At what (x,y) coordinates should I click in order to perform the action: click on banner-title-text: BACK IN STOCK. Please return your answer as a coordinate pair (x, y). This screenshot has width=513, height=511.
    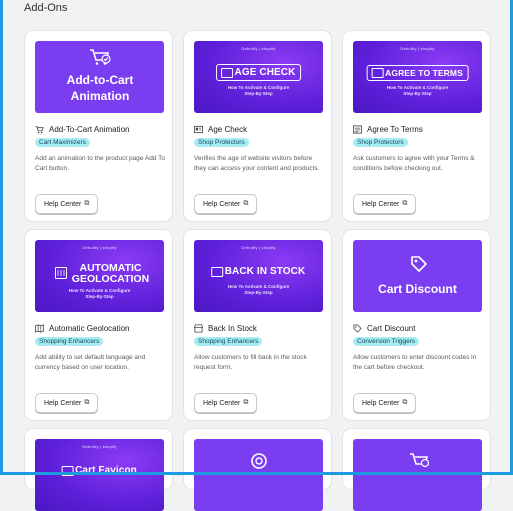
    Looking at the image, I should click on (265, 271).